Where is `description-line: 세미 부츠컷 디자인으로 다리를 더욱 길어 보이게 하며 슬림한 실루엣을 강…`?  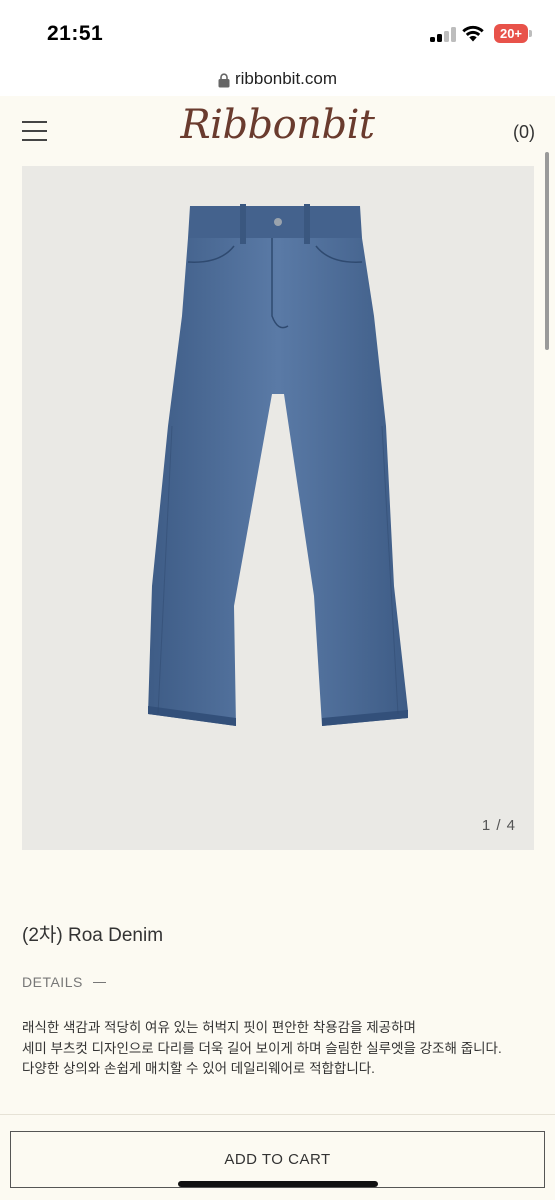
description-line: 세미 부츠컷 디자인으로 다리를 더욱 길어 보이게 하며 슬림한 실루엣을 강… is located at coordinates (262, 1048).